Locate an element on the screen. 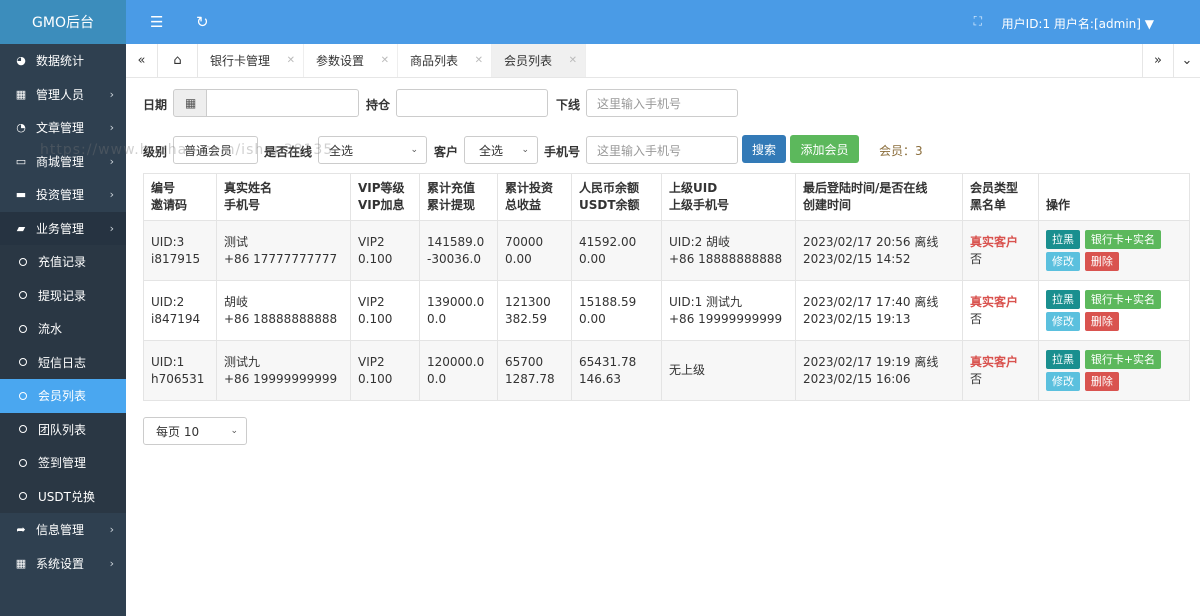 The height and width of the screenshot is (616, 1200). topbar: ☰ ↻ ⛶ 用户ID:1 用户名:[admin] ▼ is located at coordinates (663, 22).